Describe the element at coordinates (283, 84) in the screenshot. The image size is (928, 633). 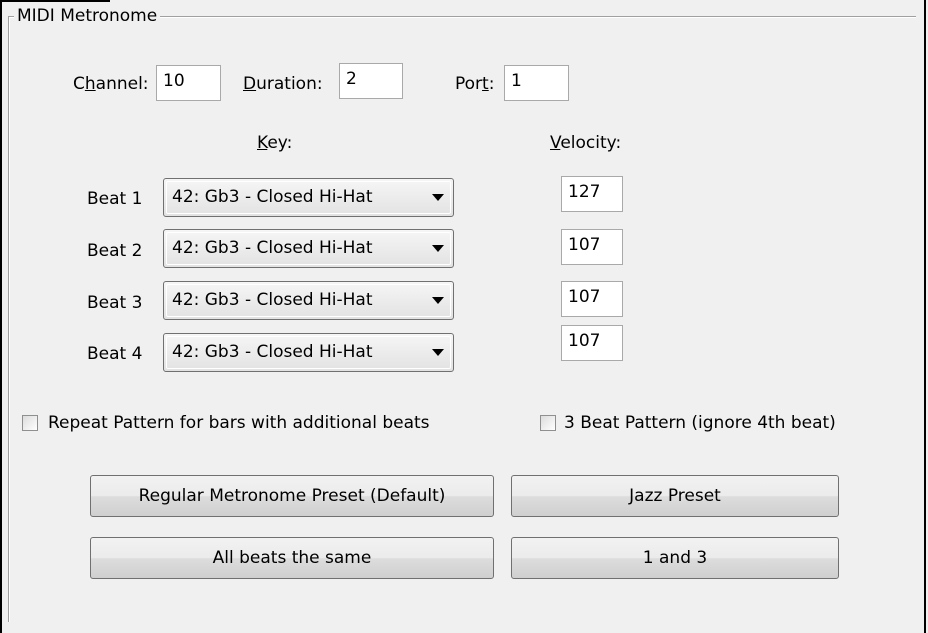
I see `duration-label: Duration:` at that location.